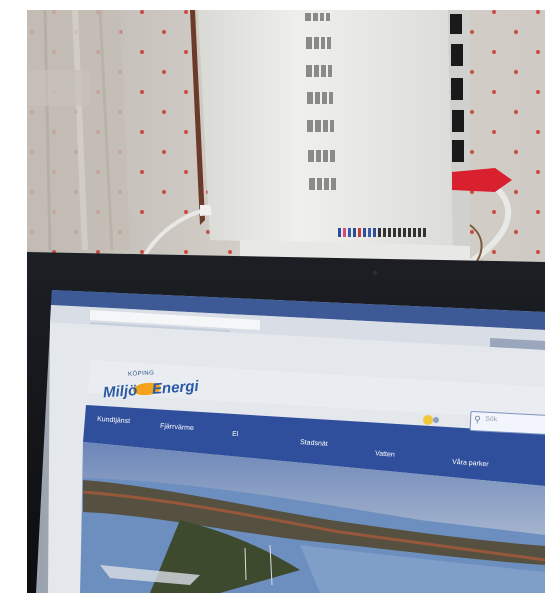 Image resolution: width=545 pixels, height=593 pixels. What do you see at coordinates (507, 423) in the screenshot?
I see `site-search-input: ⚲ Sök` at bounding box center [507, 423].